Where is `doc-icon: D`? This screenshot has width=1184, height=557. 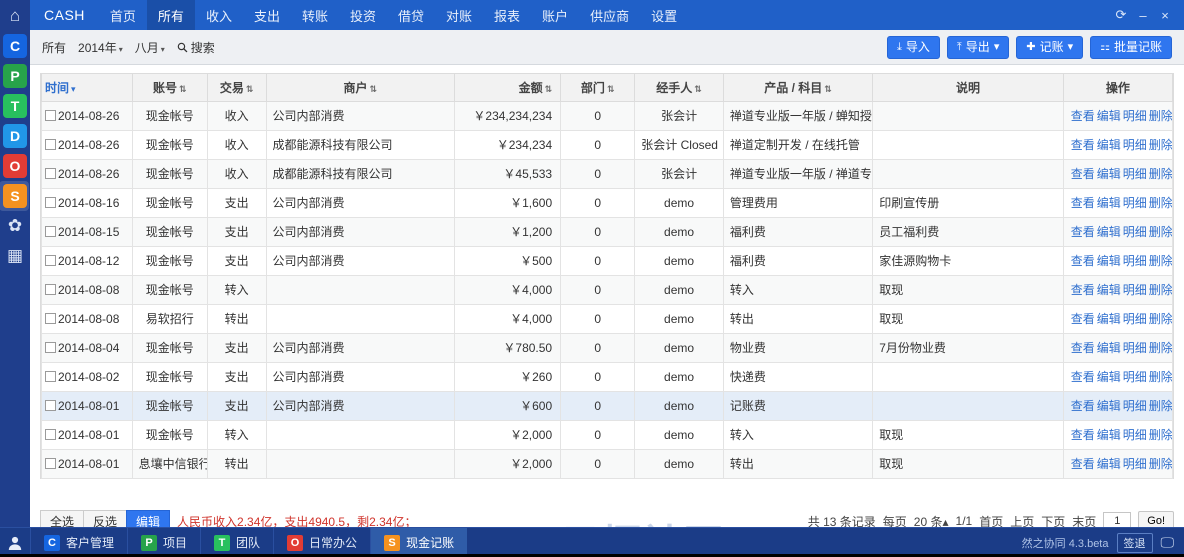 doc-icon: D is located at coordinates (15, 136).